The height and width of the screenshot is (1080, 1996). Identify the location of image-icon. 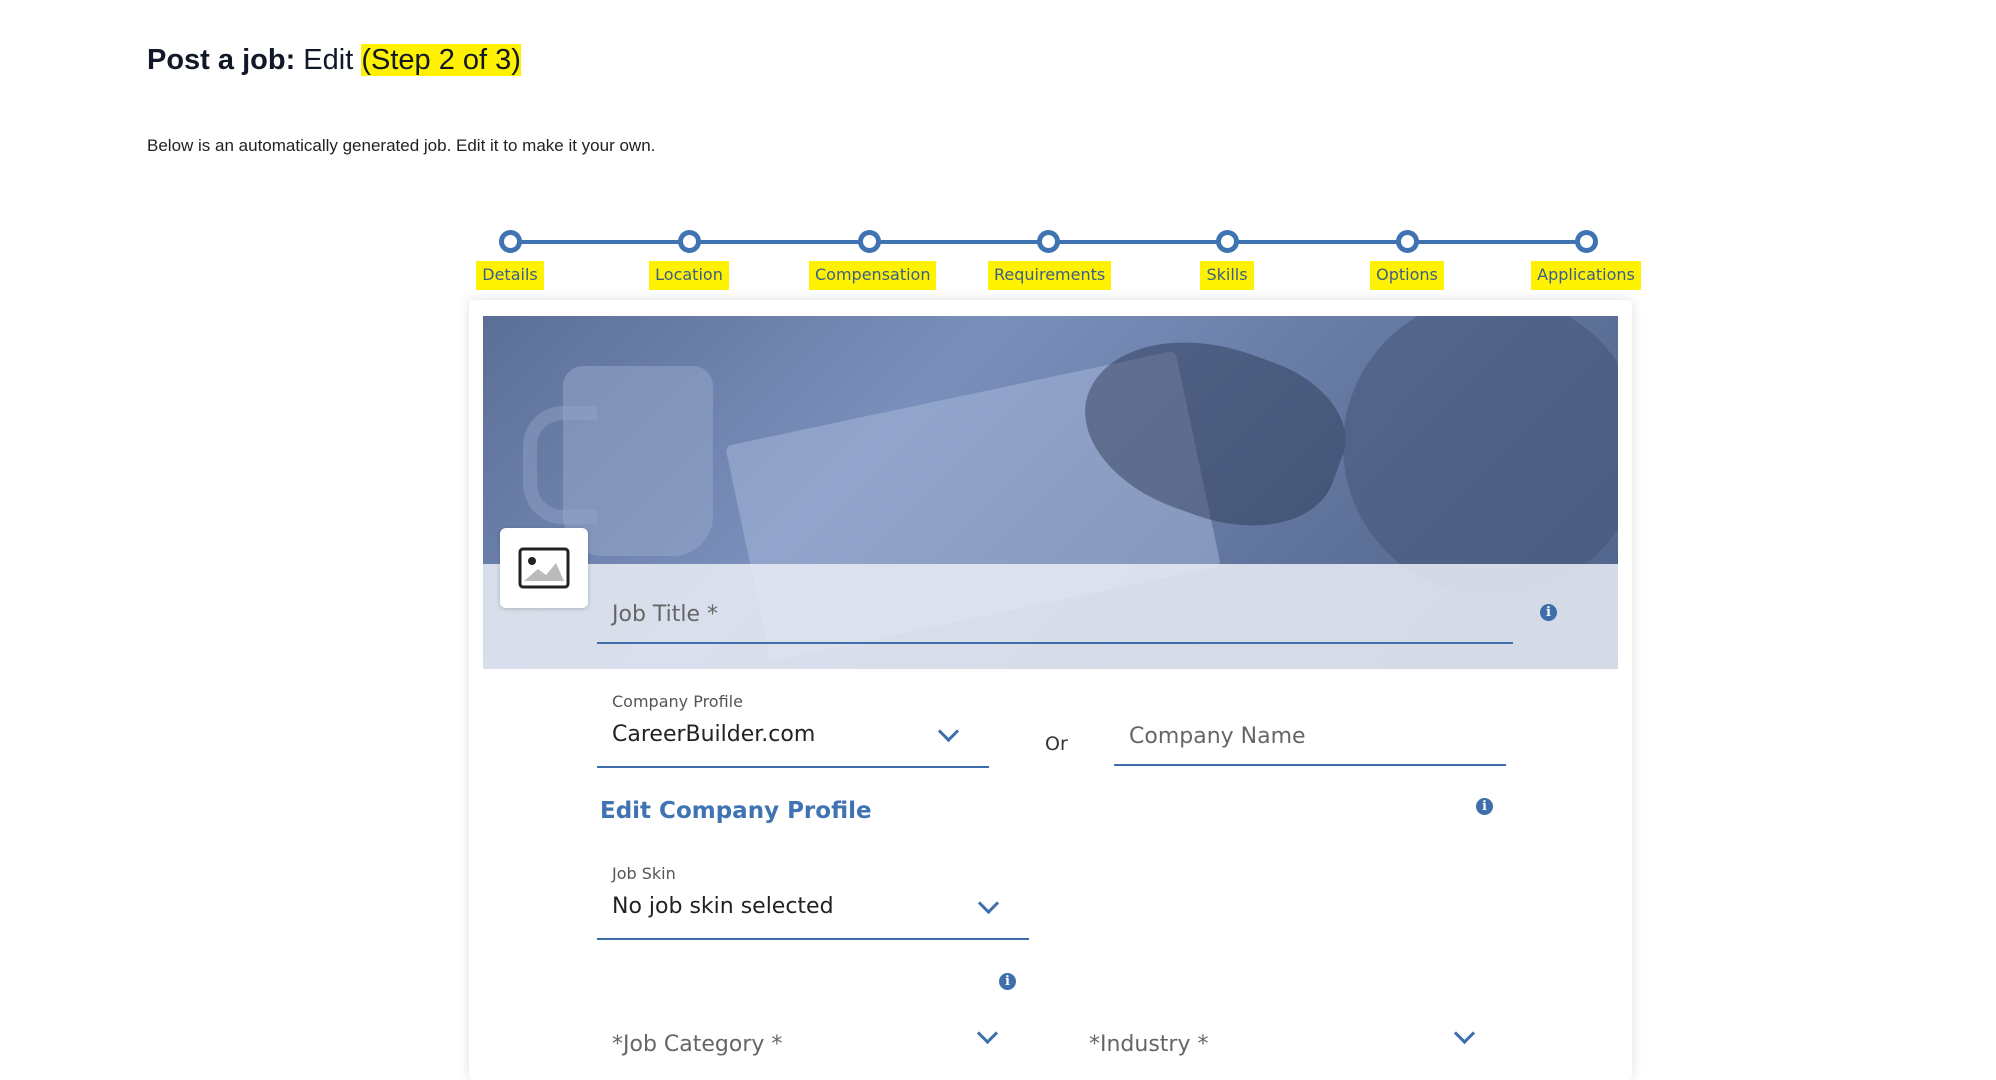
(544, 568).